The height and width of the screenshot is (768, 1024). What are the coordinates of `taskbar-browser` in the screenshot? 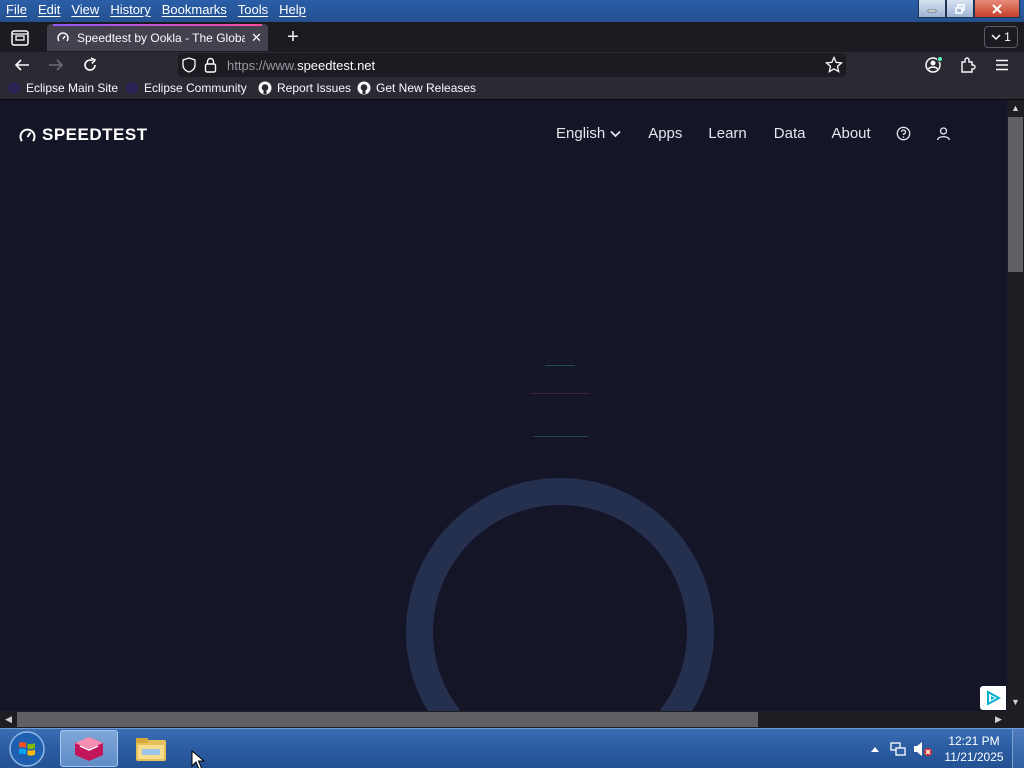 It's located at (89, 748).